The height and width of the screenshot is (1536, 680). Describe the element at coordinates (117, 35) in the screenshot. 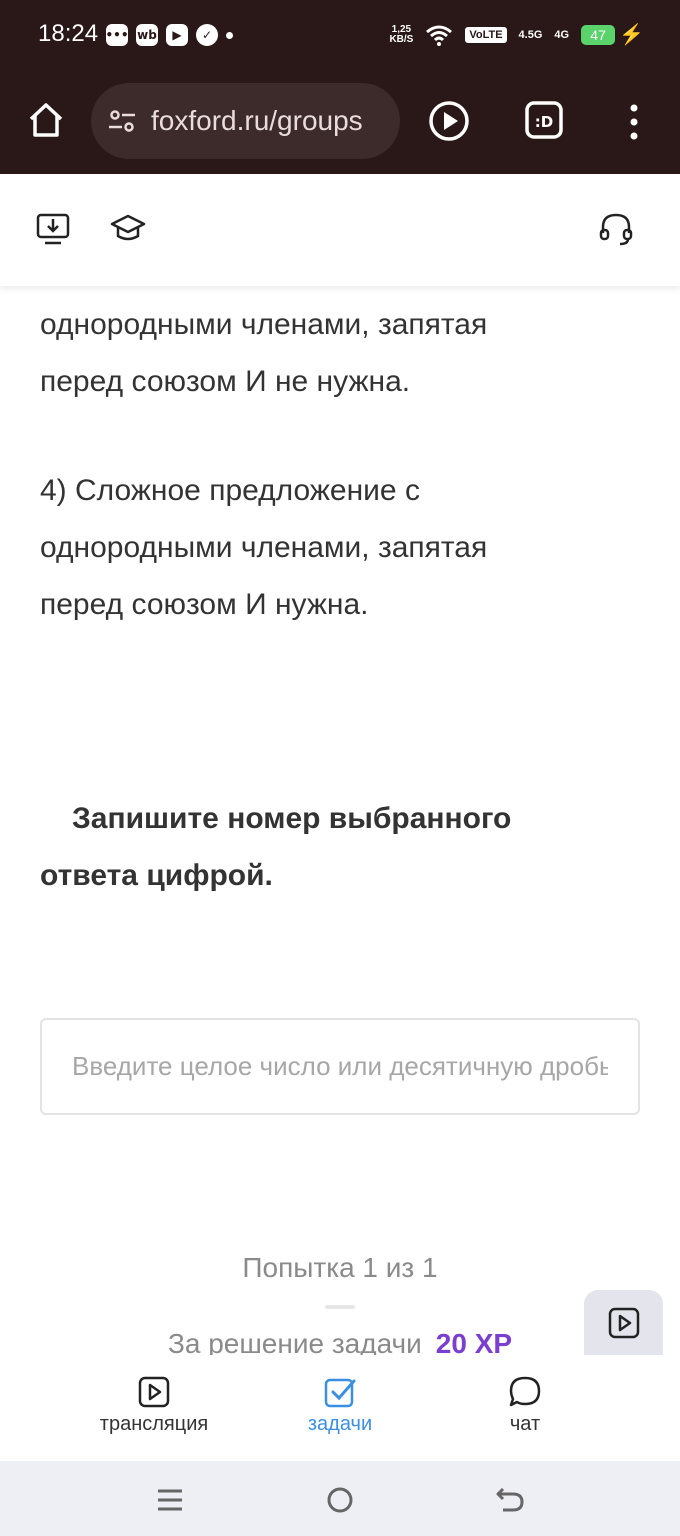

I see `chat-bubble-icon: •••` at that location.